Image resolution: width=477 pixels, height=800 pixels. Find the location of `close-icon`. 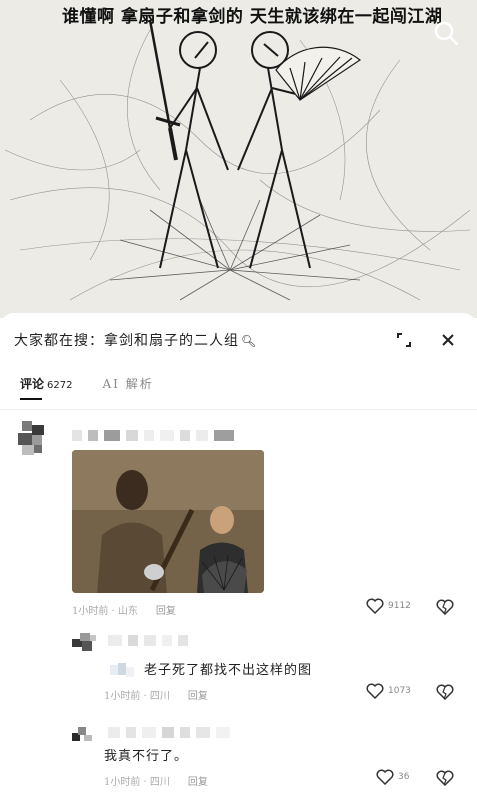

close-icon is located at coordinates (448, 340).